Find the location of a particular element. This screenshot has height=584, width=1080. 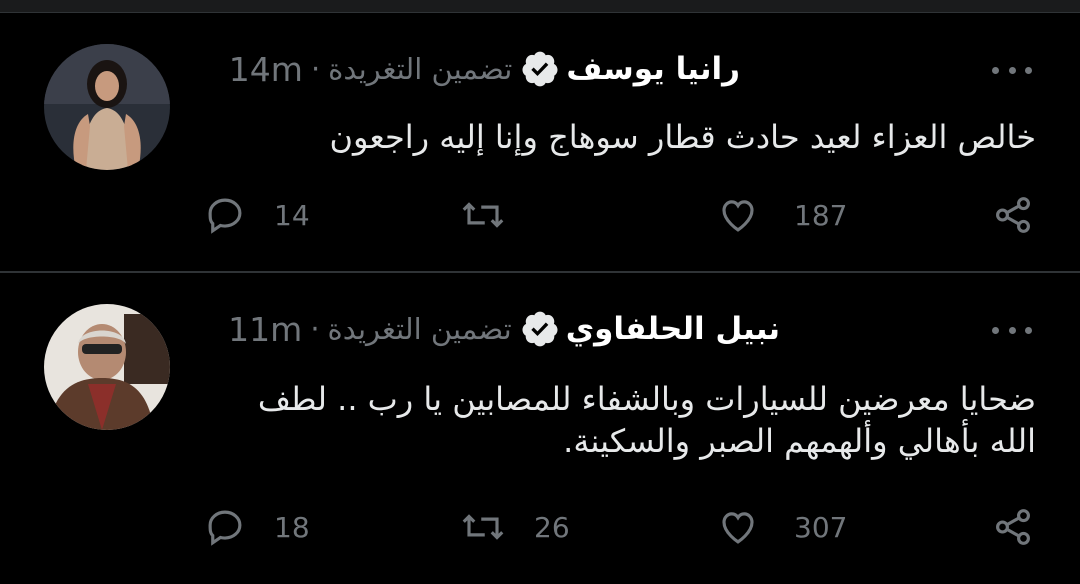

display-name: رانيا يوسف is located at coordinates (653, 69).